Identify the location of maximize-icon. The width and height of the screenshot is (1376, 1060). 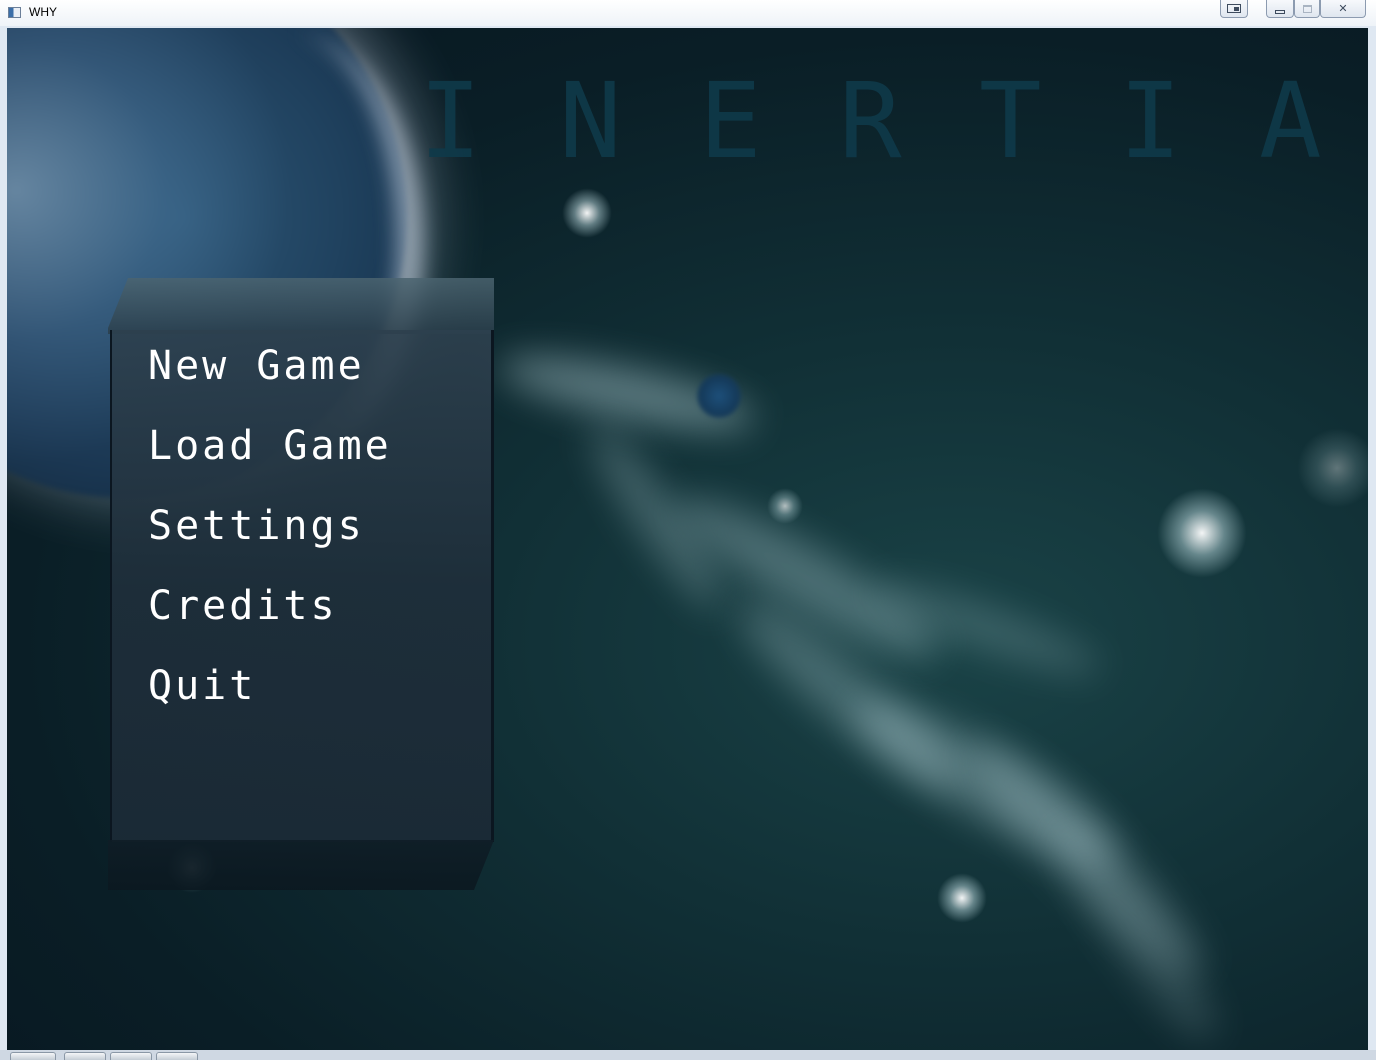
(1307, 8).